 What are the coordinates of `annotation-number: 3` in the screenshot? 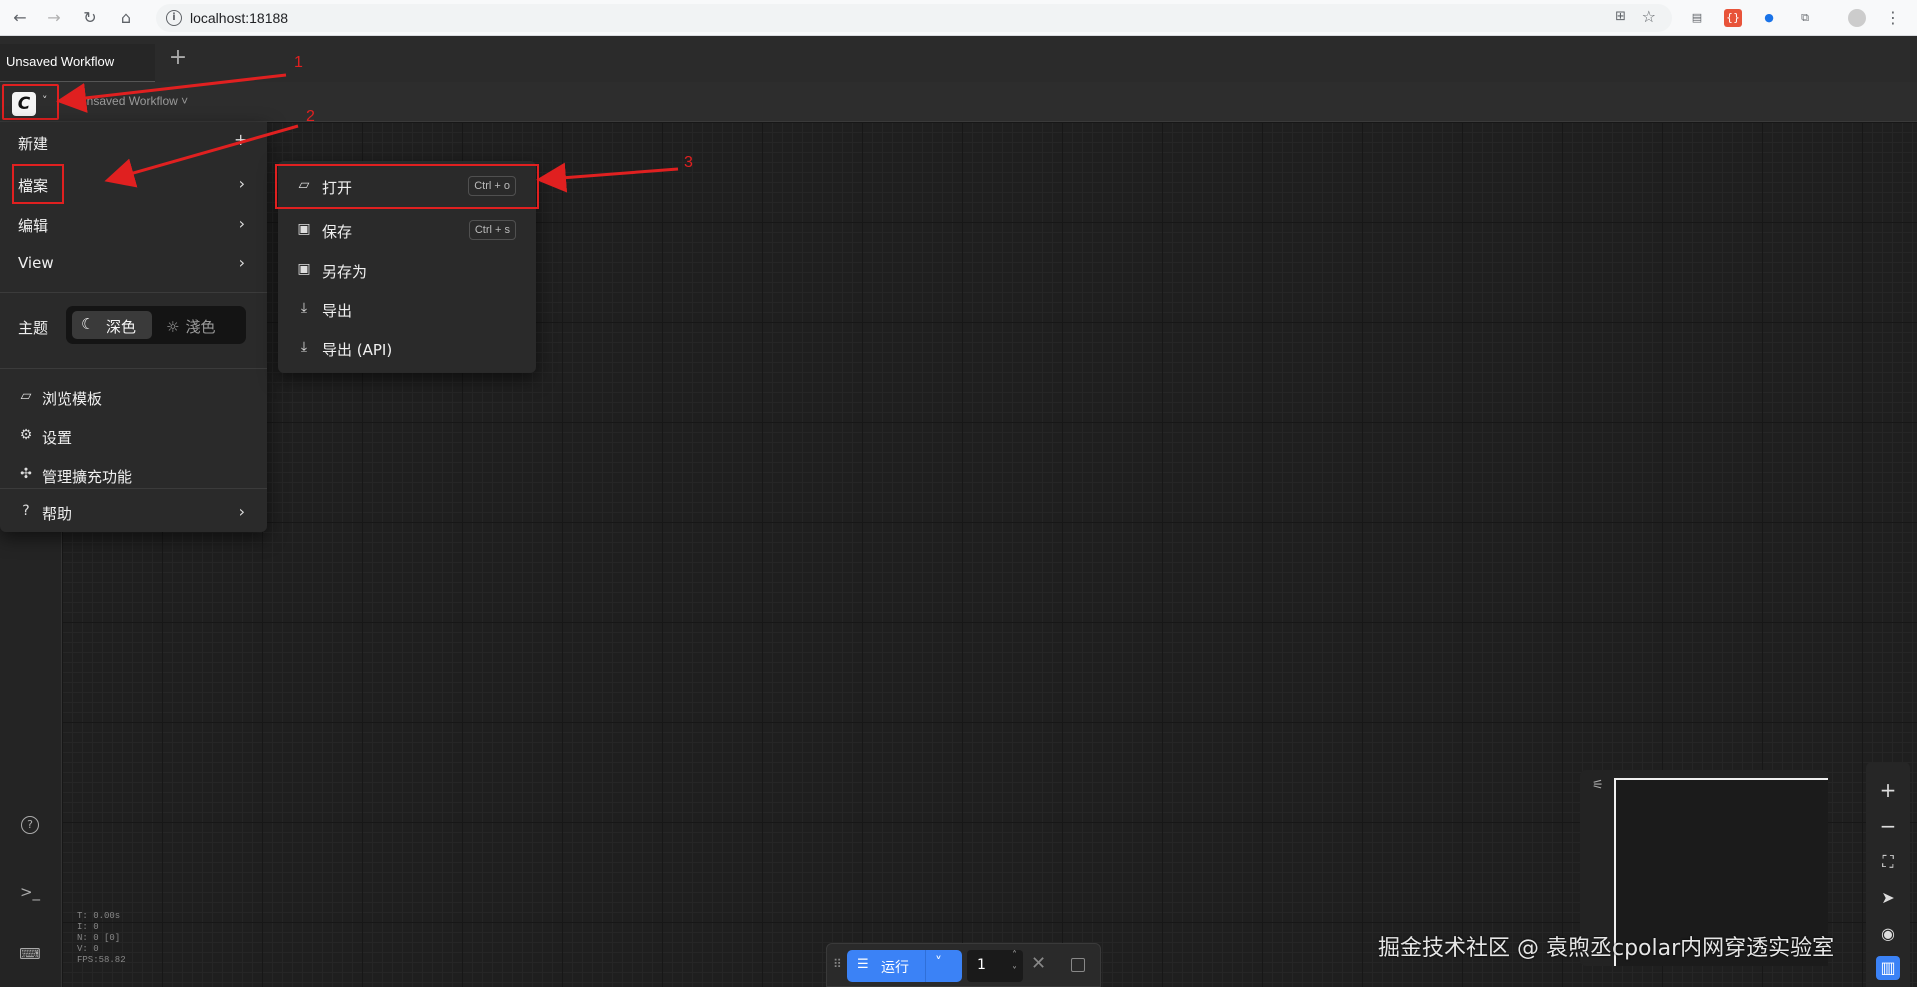 It's located at (688, 162).